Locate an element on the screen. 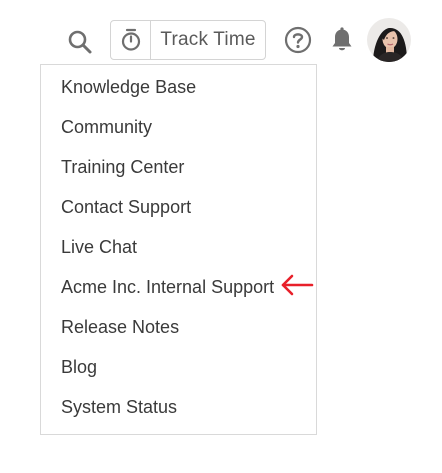  track-time-button: Track Time is located at coordinates (188, 40).